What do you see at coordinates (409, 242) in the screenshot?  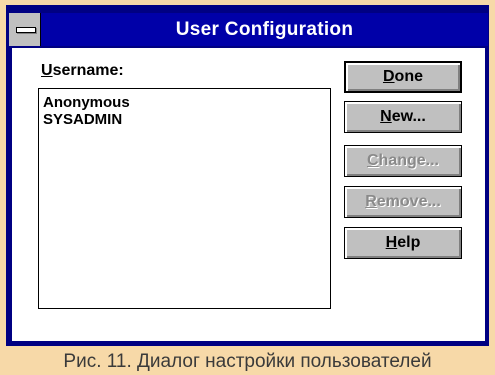 I see `help-label: elp` at bounding box center [409, 242].